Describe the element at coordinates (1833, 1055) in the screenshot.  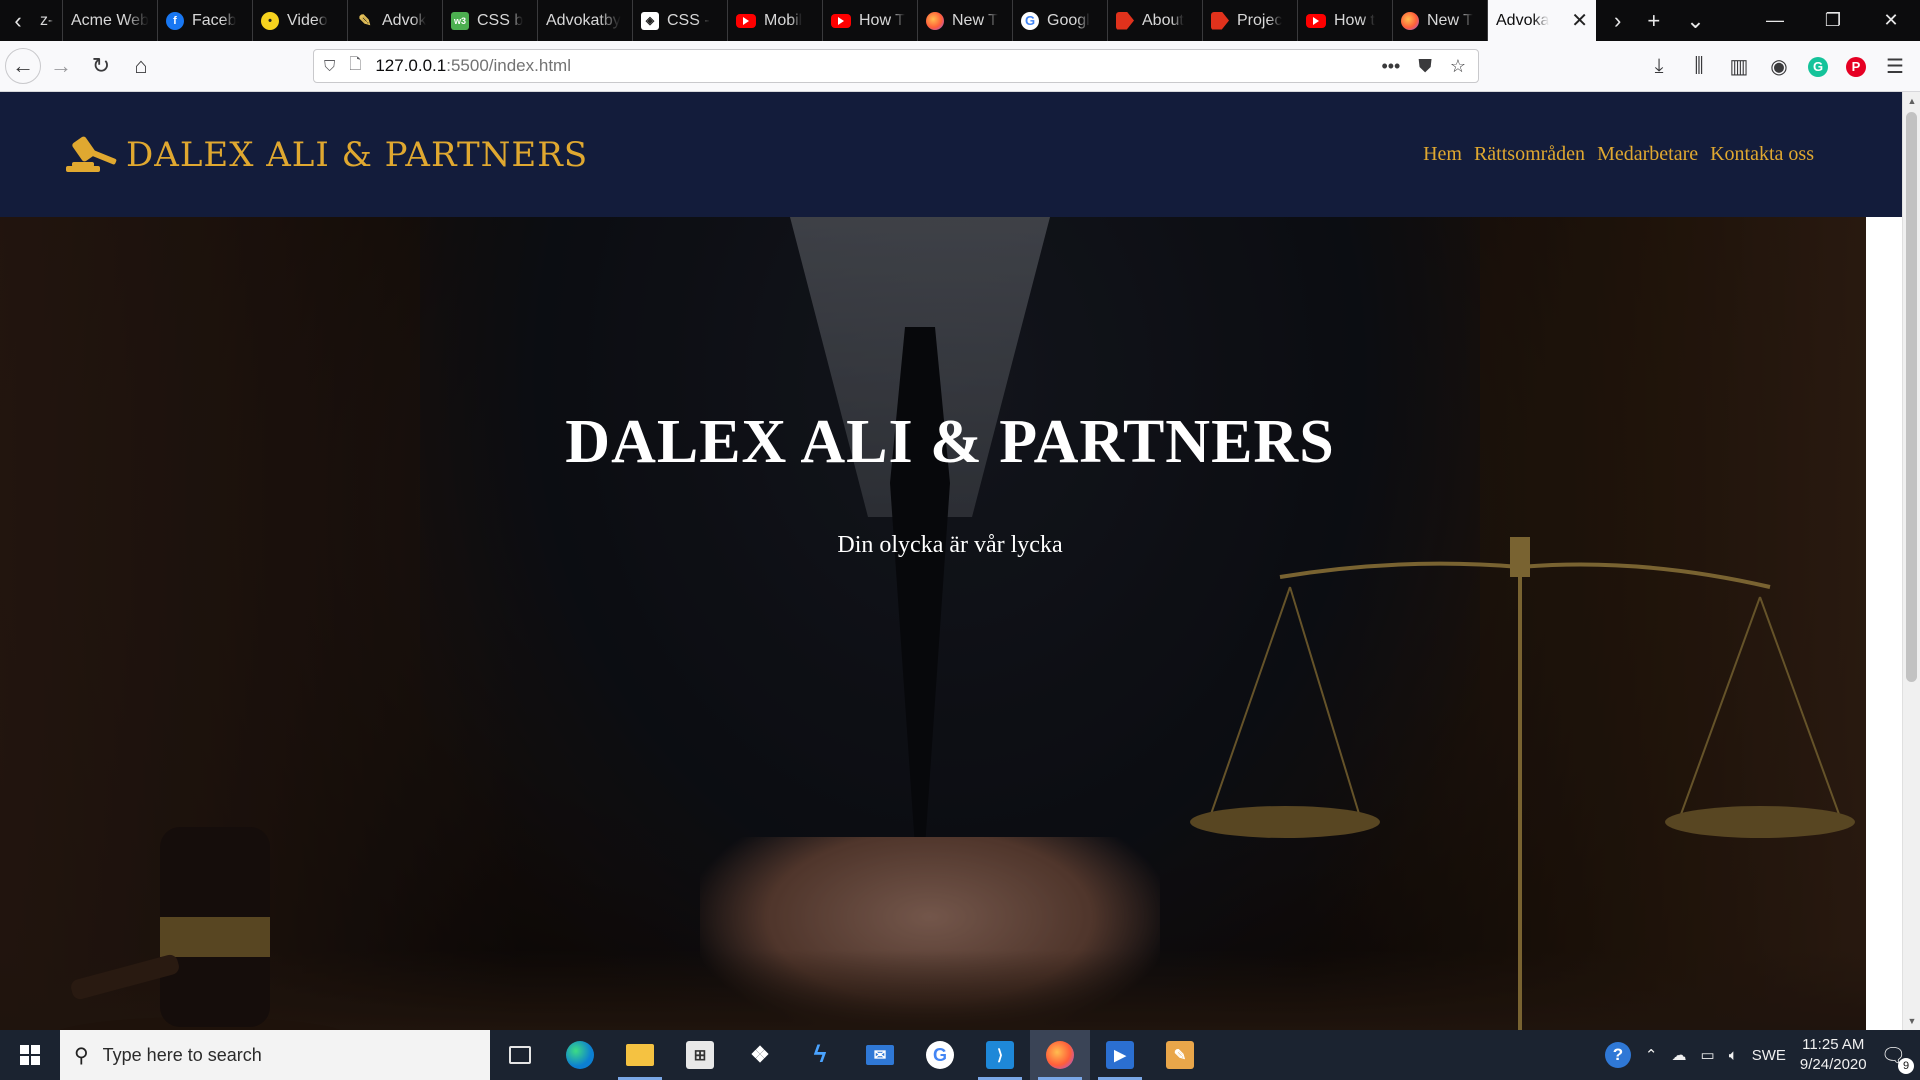
I see `clock: 11:25 AM 9/24/2020` at that location.